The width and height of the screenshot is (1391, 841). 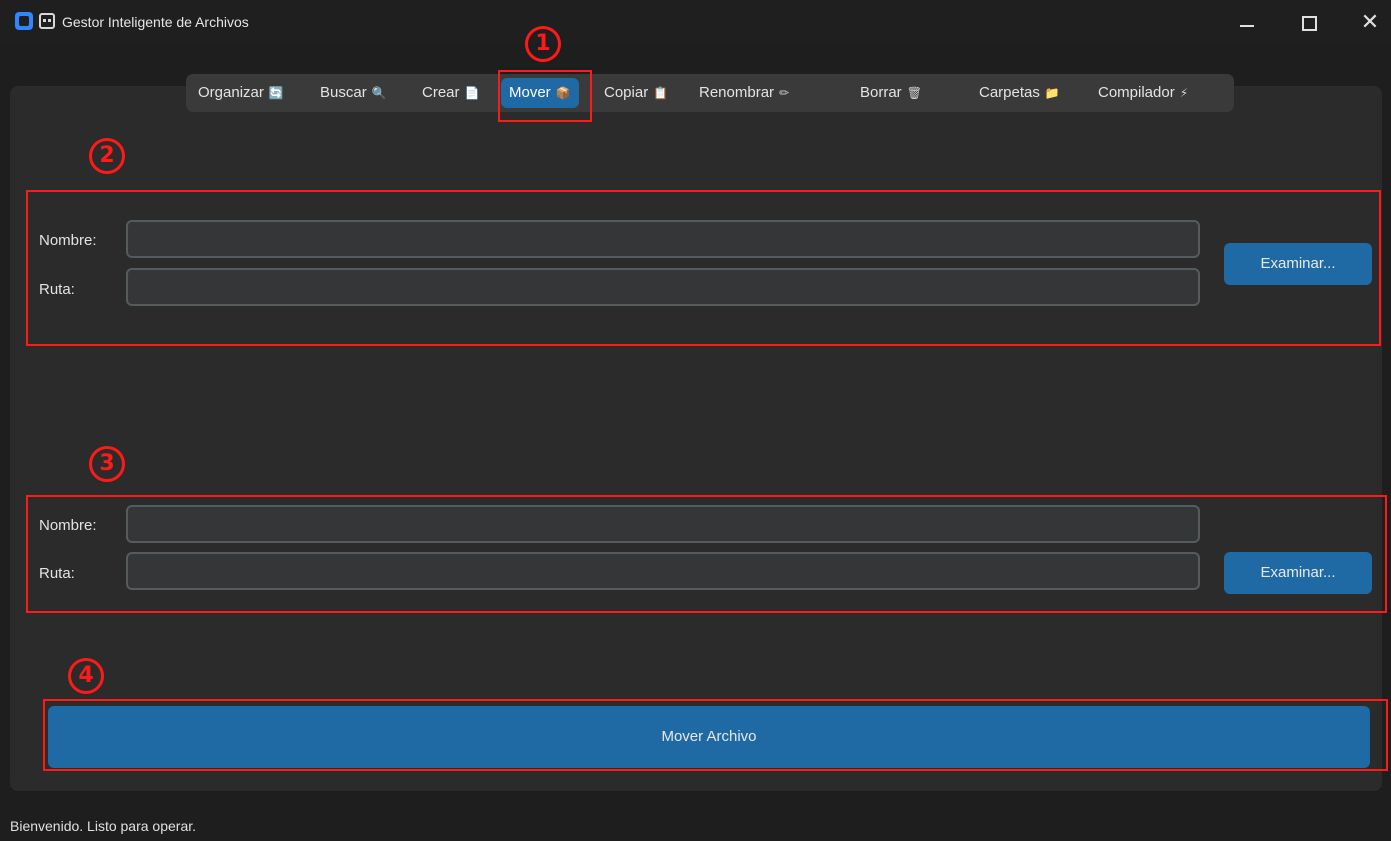 What do you see at coordinates (441, 92) in the screenshot?
I see `tab-label: Crear` at bounding box center [441, 92].